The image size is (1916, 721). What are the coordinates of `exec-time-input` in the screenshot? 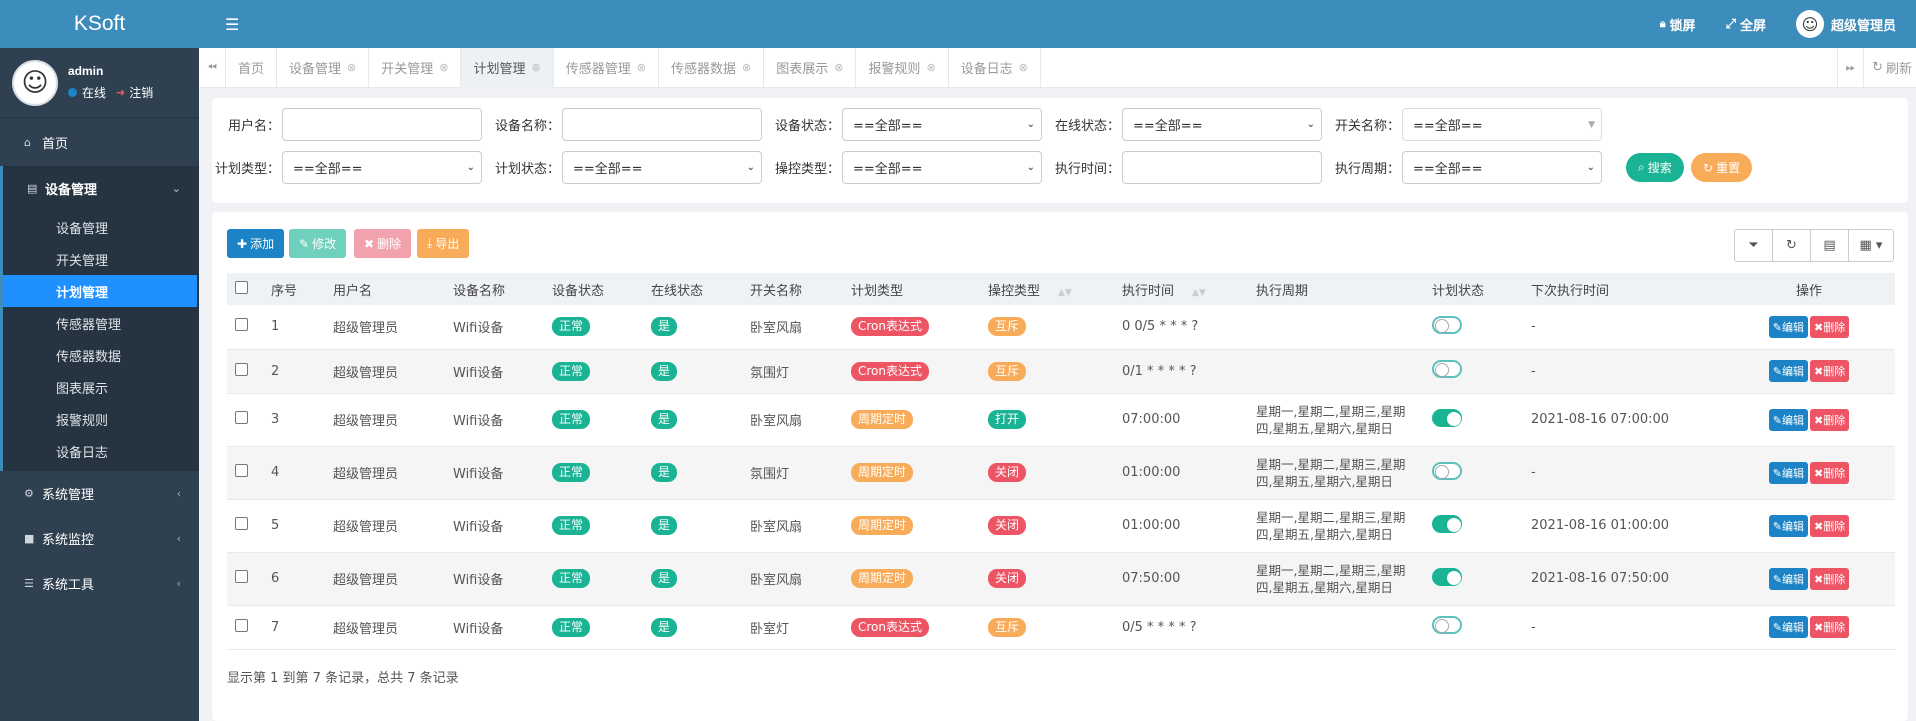 It's located at (1222, 167).